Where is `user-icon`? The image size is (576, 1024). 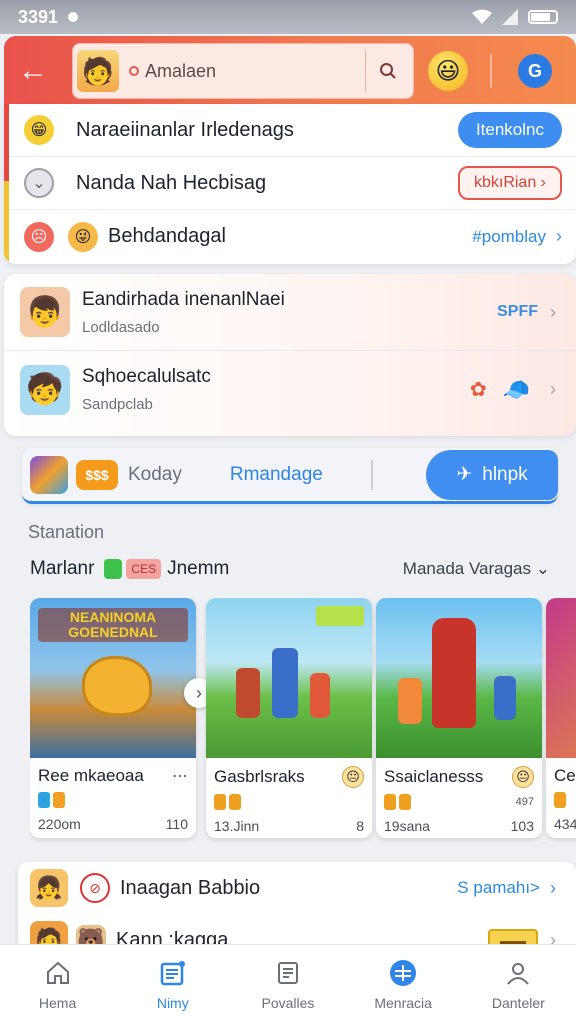
user-icon is located at coordinates (518, 973).